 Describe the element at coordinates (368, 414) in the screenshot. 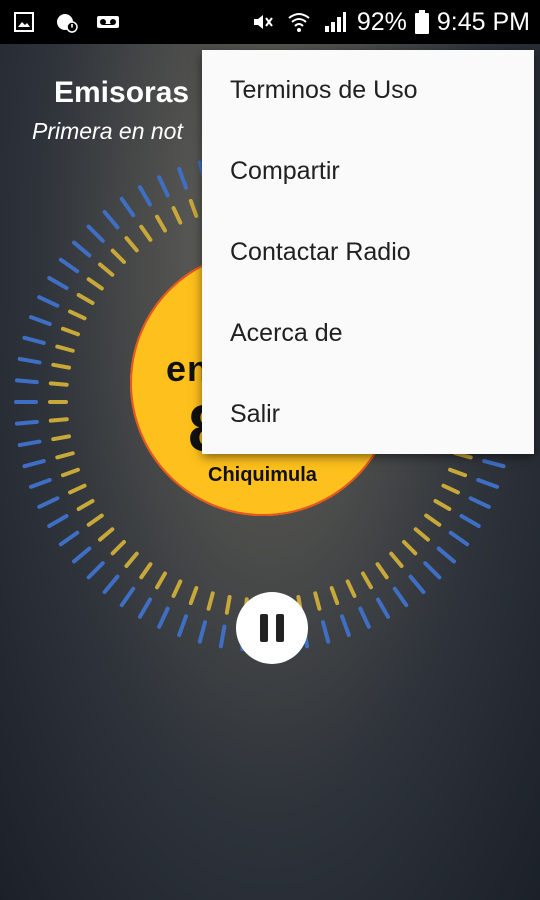

I see `menu-item-salir: Salir` at that location.